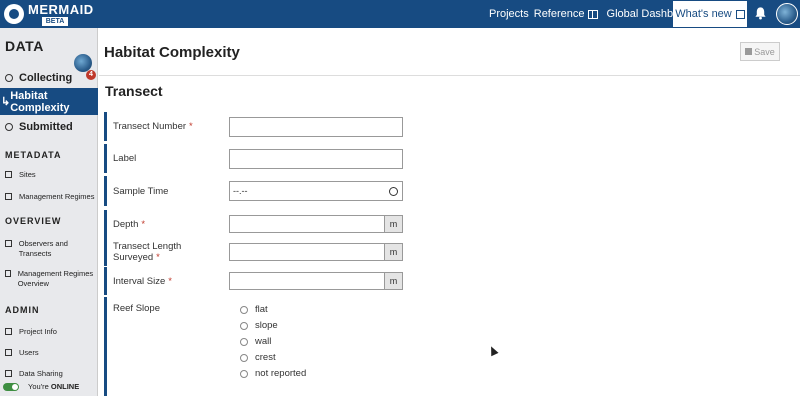  Describe the element at coordinates (43, 248) in the screenshot. I see `sidebar-item-label: Observers and Transects` at that location.